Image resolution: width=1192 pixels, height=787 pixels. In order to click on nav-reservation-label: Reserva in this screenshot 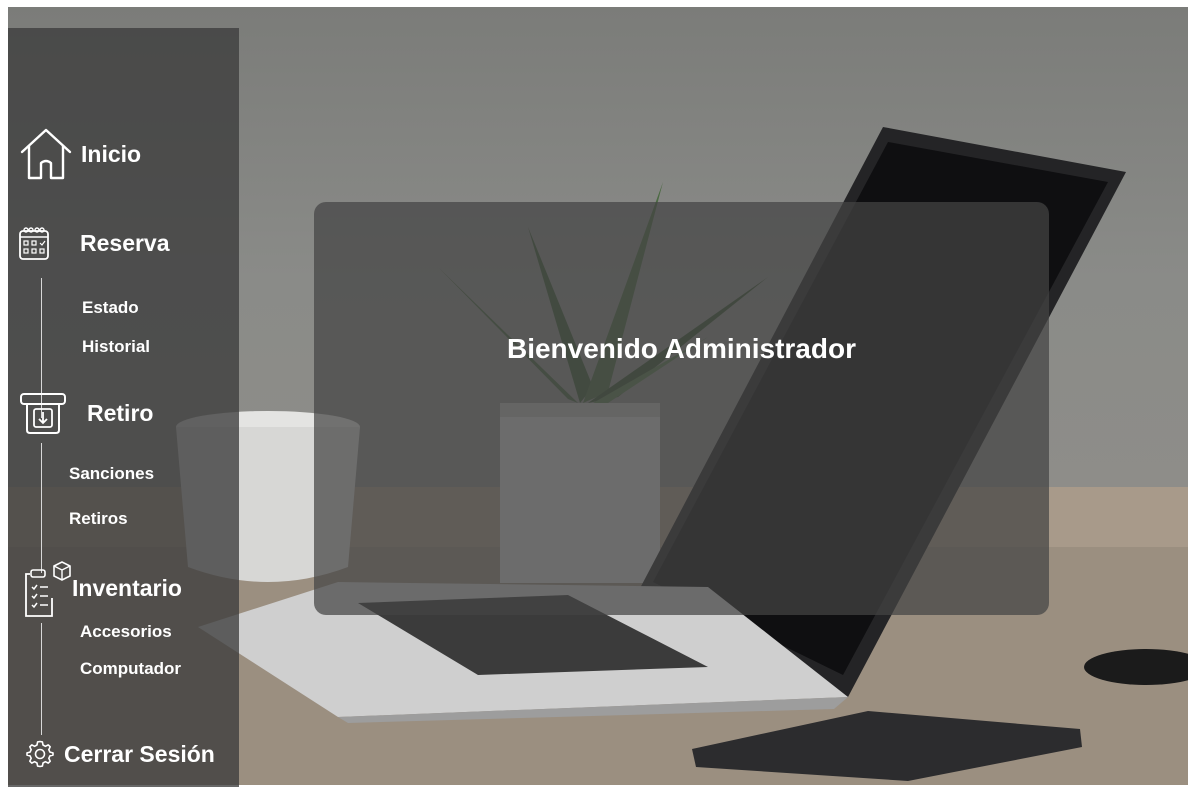, I will do `click(125, 242)`.